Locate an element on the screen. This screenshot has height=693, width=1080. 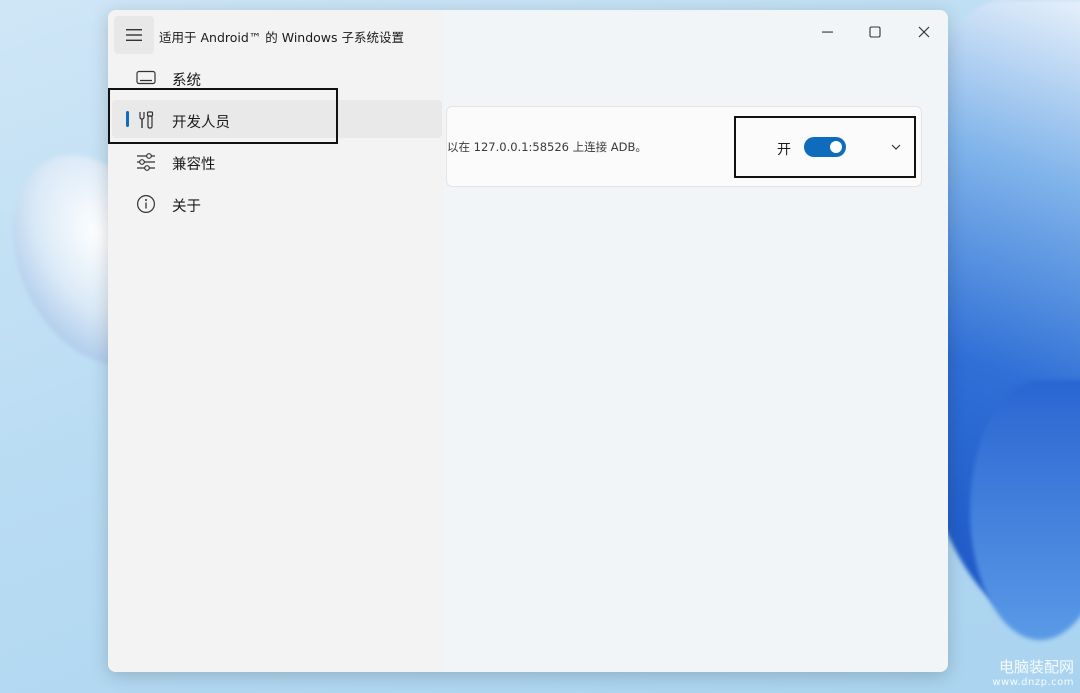
minimize-icon is located at coordinates (827, 32).